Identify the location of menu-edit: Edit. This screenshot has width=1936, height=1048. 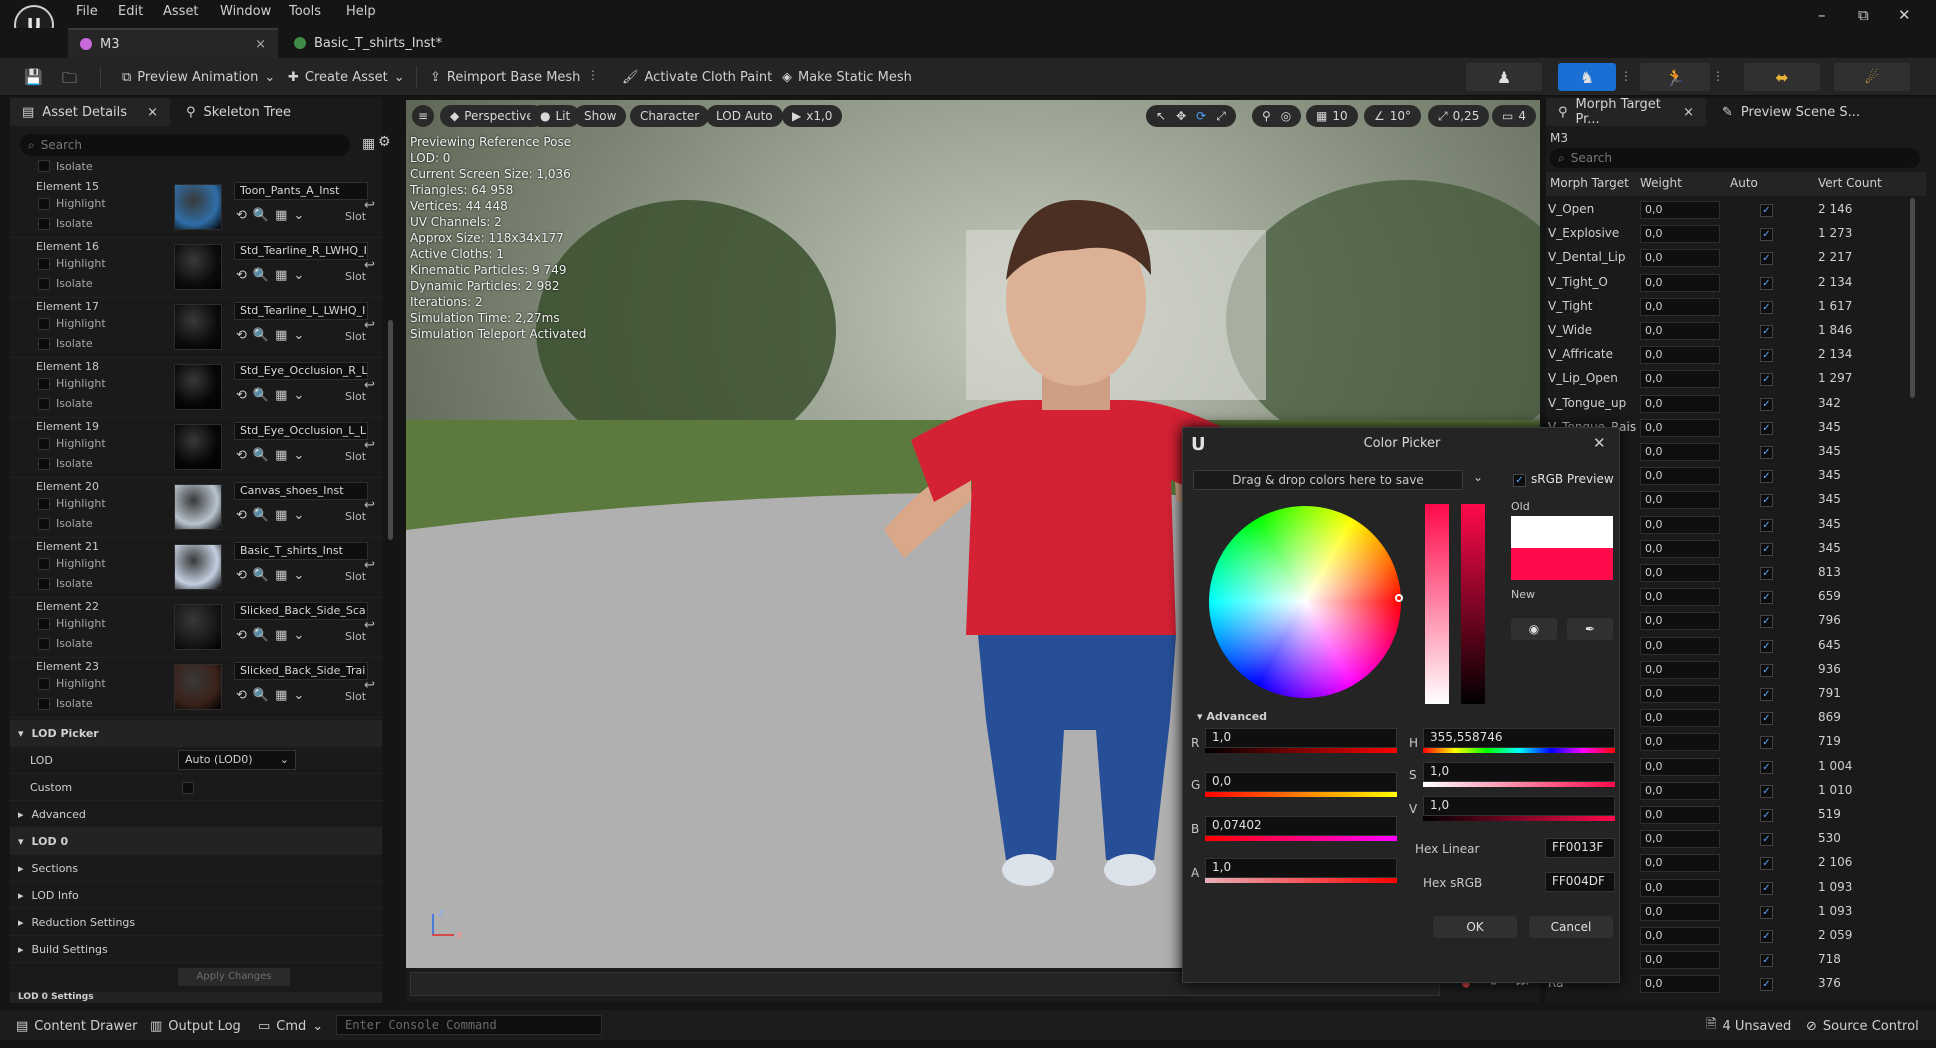
(130, 11).